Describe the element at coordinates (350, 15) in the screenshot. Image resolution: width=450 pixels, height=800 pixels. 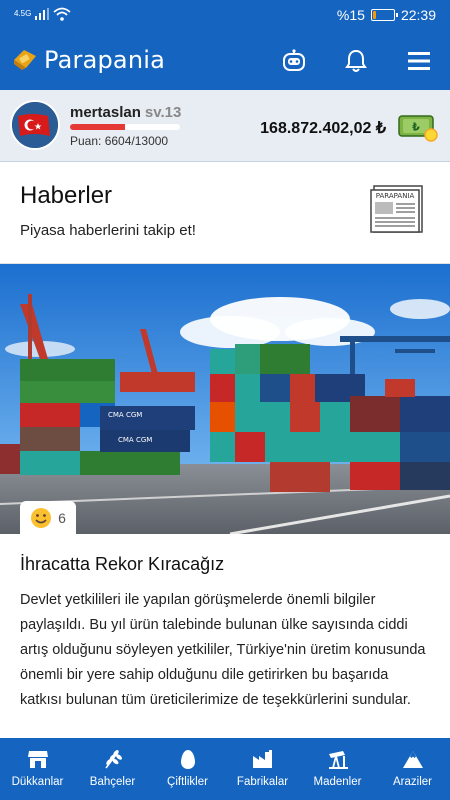
I see `battery-percent: %15` at that location.